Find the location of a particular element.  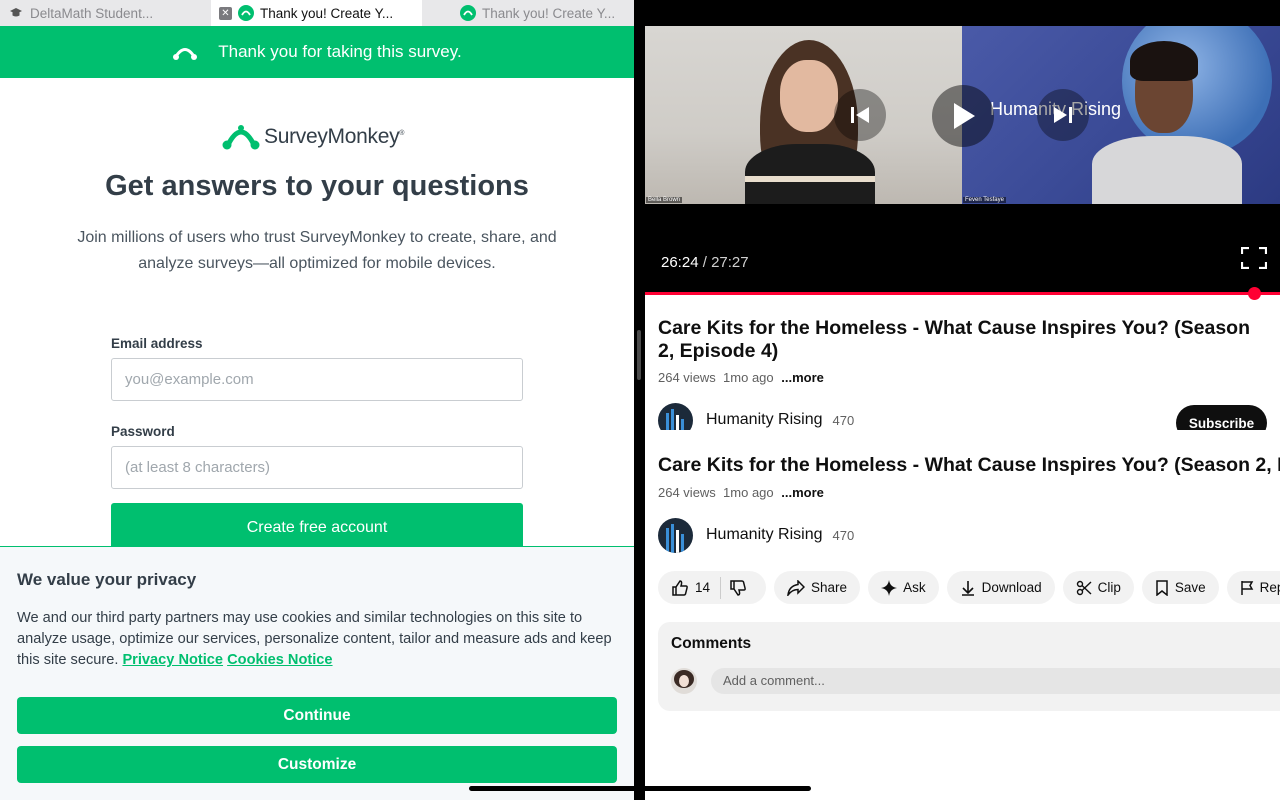

time-display: 26:24 / 27:27 is located at coordinates (705, 262).